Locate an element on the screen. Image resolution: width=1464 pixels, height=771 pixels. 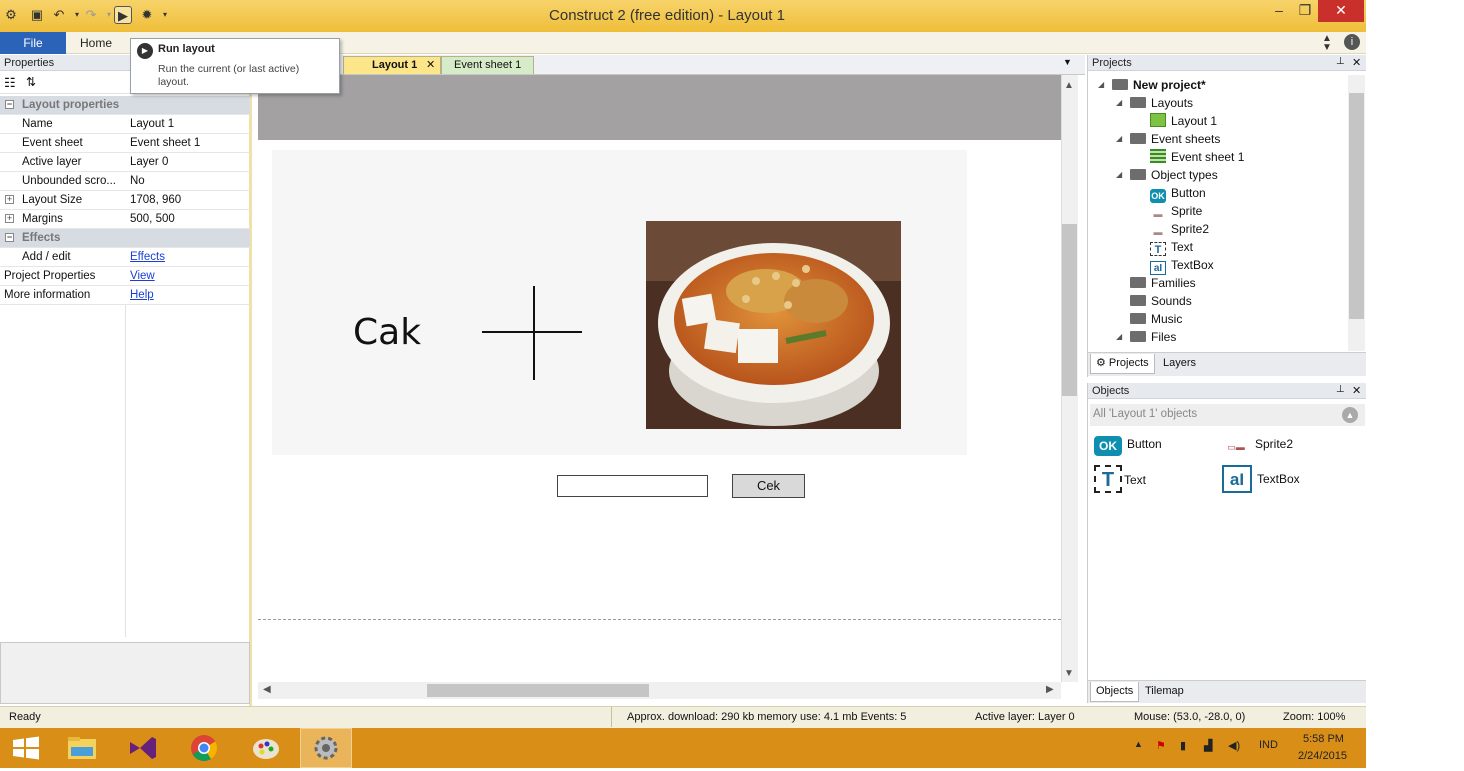
ribbon-collapse-icon: ▲ ▼ is located at coordinates (1327, 43).